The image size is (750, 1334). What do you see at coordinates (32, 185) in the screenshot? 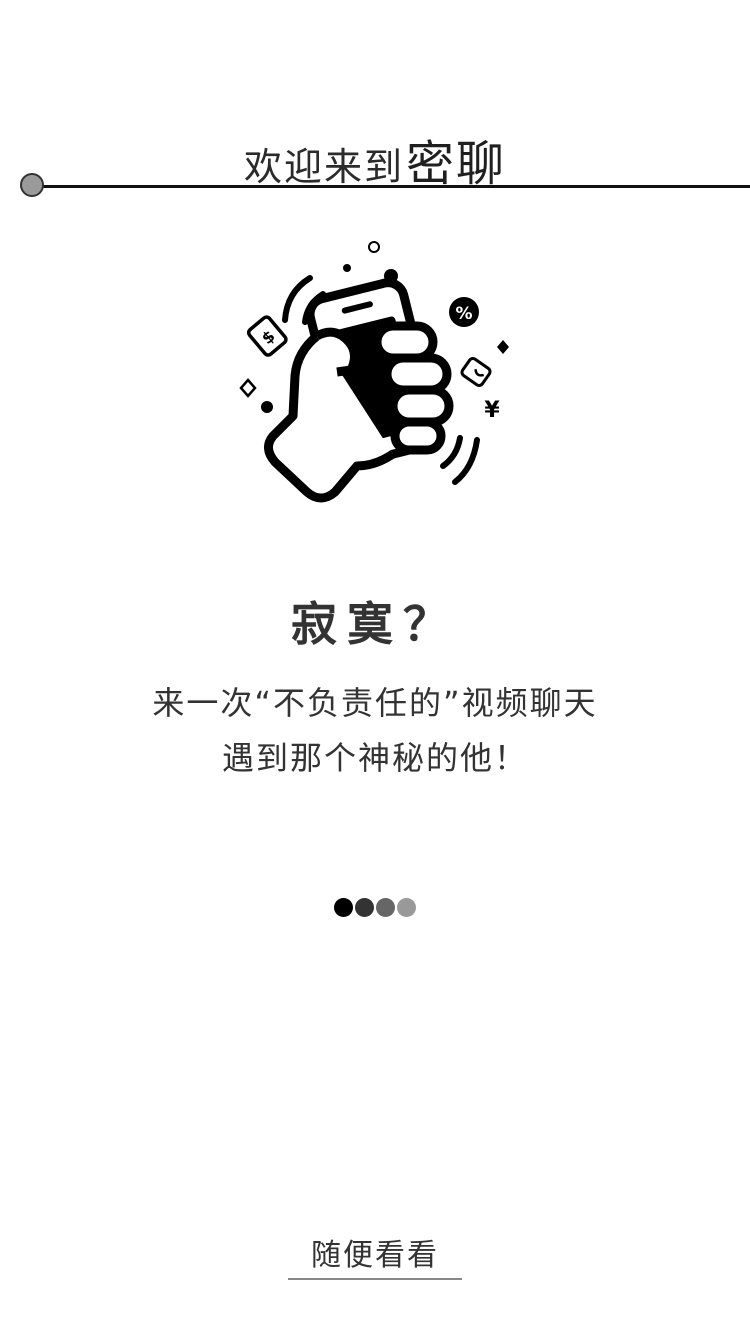
I see `divider-dot` at bounding box center [32, 185].